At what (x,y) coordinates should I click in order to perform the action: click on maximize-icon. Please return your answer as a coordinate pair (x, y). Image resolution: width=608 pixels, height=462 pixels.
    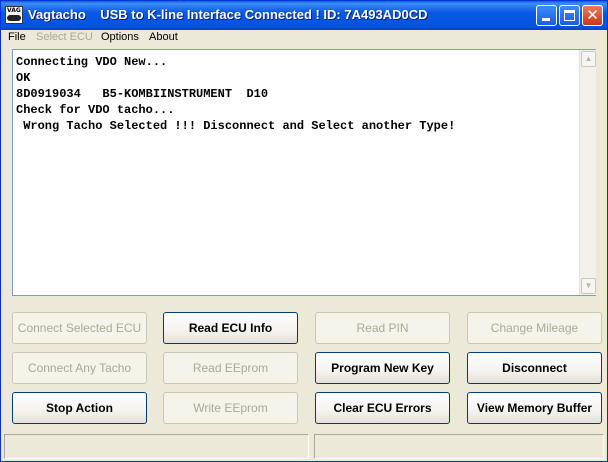
    Looking at the image, I should click on (569, 15).